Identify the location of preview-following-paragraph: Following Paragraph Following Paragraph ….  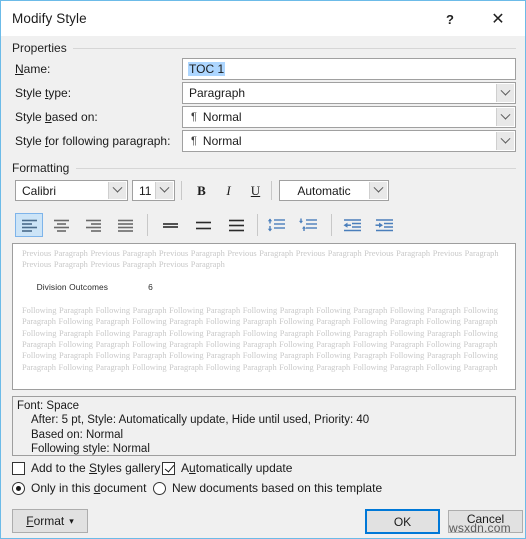
(260, 338).